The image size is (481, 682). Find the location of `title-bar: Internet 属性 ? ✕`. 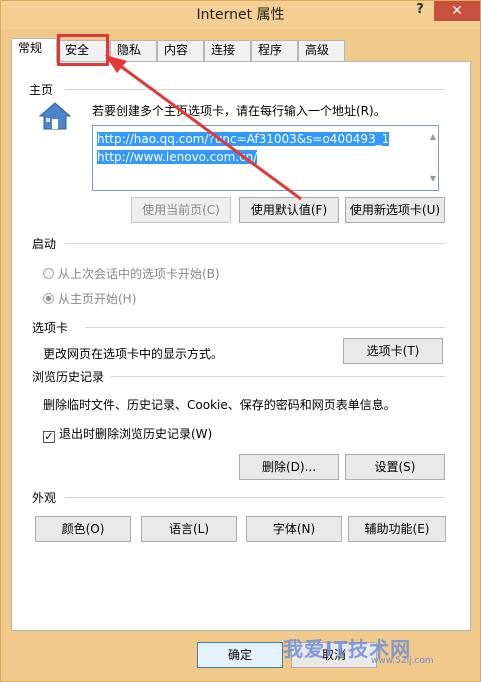

title-bar: Internet 属性 ? ✕ is located at coordinates (240, 15).